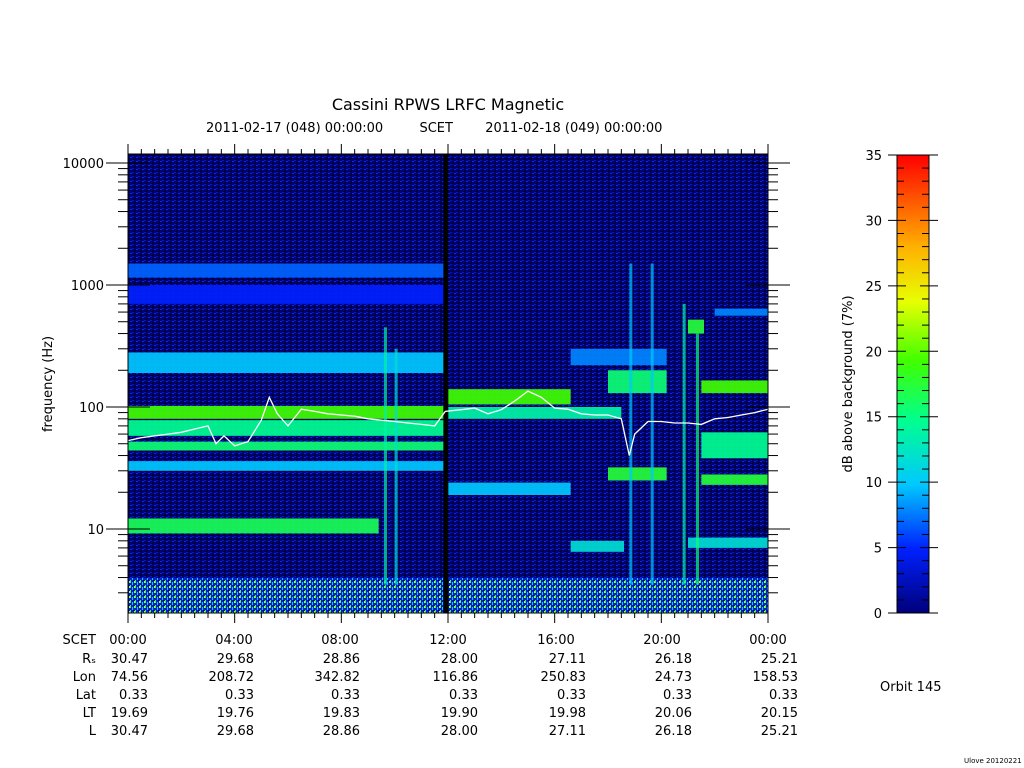 Image resolution: width=1024 pixels, height=768 pixels. What do you see at coordinates (889, 385) in the screenshot?
I see `colorbar: 0 5 10 15 20 25 30 35 dB above background (7%)` at bounding box center [889, 385].